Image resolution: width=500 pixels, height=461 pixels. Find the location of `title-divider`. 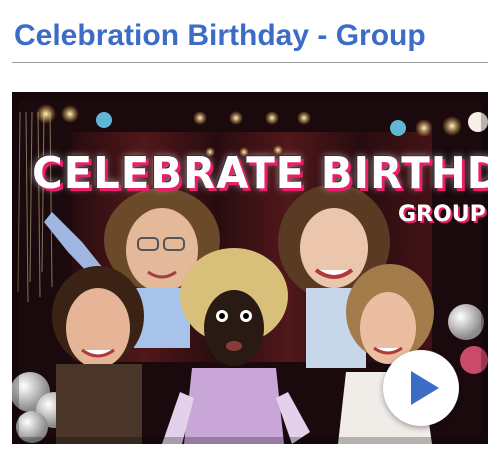

title-divider is located at coordinates (250, 62).